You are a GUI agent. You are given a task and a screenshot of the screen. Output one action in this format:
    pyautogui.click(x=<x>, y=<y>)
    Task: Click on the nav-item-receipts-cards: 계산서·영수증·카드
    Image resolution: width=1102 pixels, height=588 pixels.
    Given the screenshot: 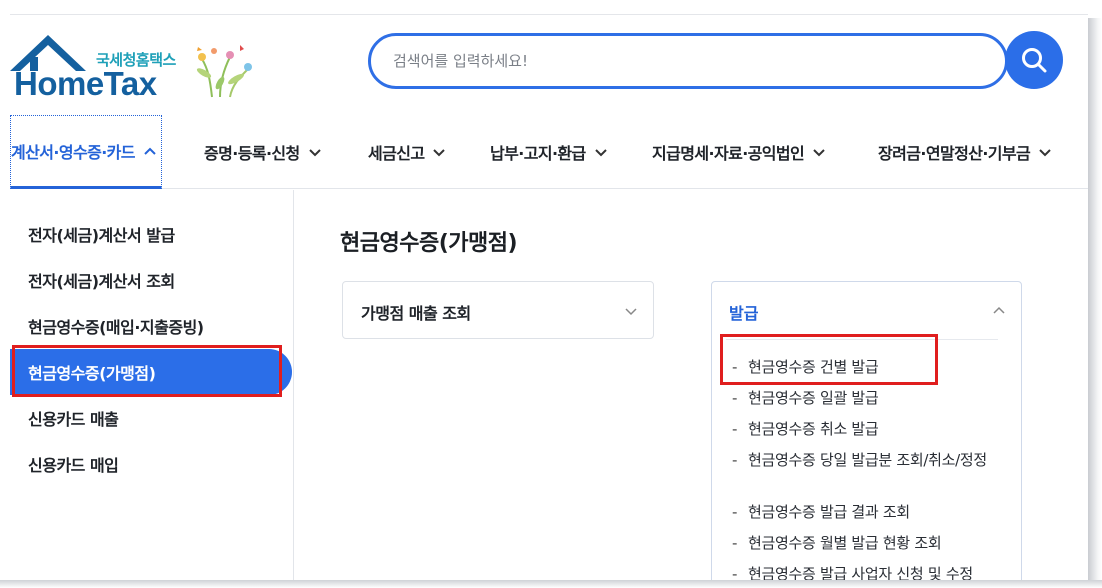 What is the action you would take?
    pyautogui.click(x=86, y=152)
    